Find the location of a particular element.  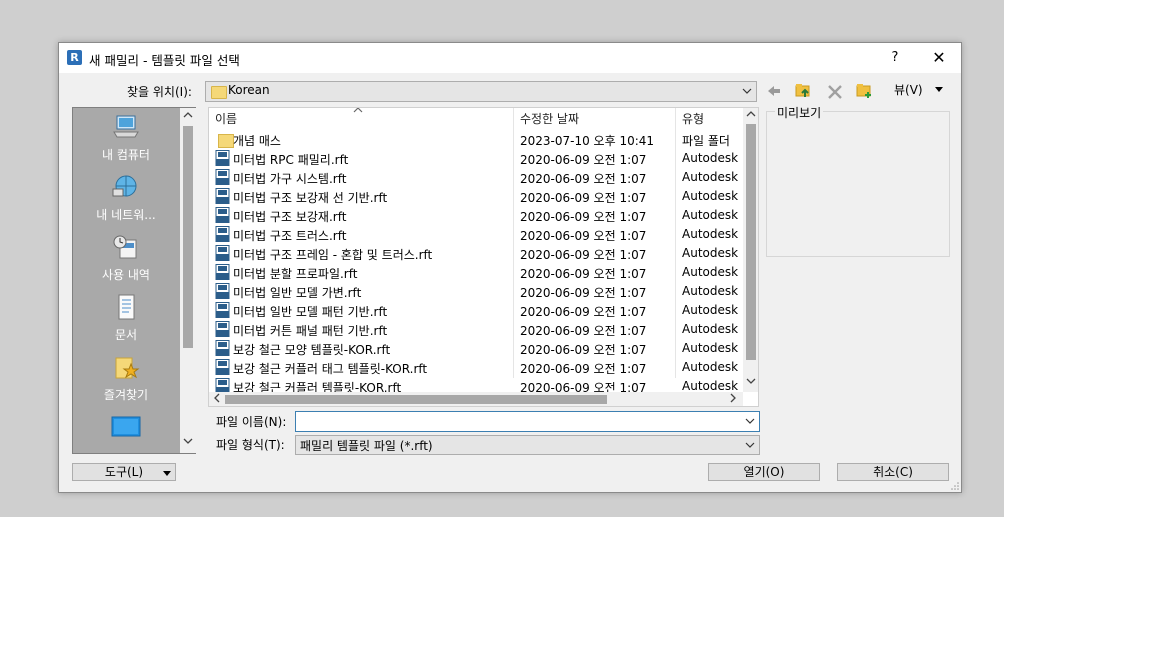

network-icon is located at coordinates (124, 186).